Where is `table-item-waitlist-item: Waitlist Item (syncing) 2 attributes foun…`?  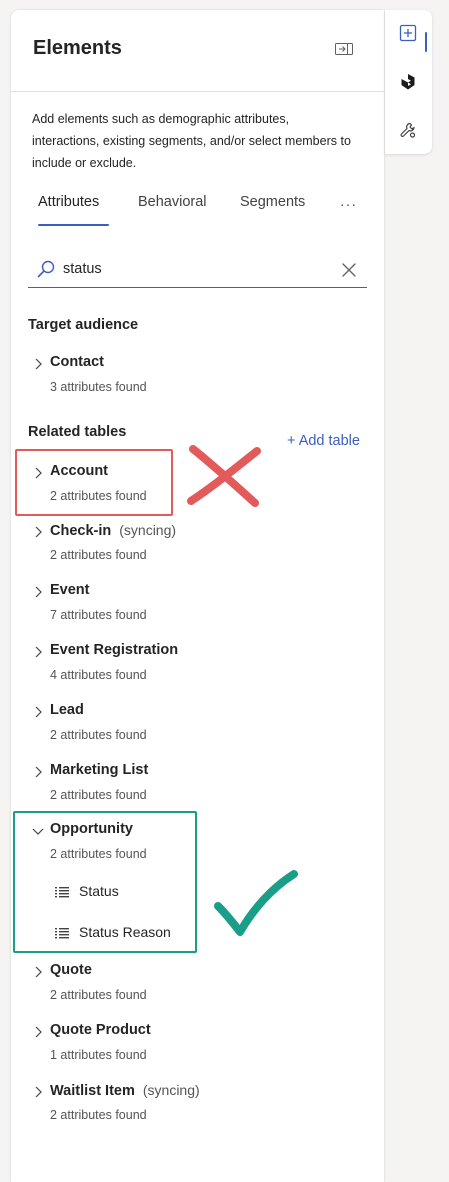 table-item-waitlist-item: Waitlist Item (syncing) 2 attributes foun… is located at coordinates (193, 1107).